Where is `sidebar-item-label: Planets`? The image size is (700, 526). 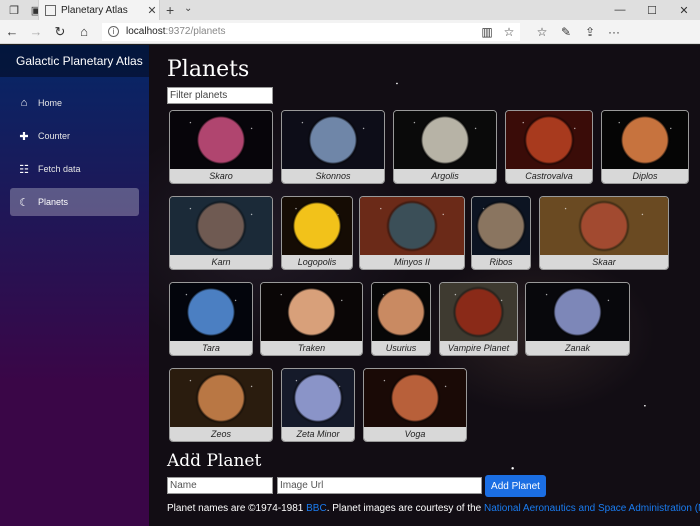
sidebar-item-label: Planets is located at coordinates (53, 202).